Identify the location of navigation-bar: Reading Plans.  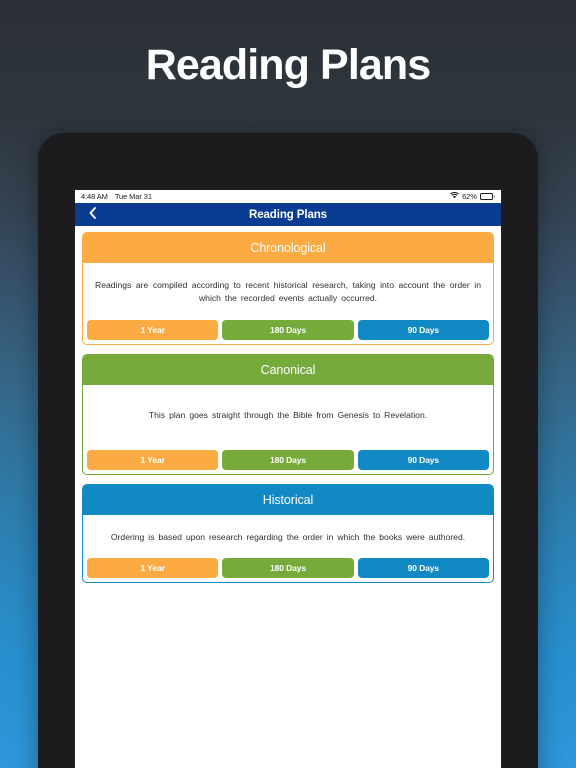
(288, 214).